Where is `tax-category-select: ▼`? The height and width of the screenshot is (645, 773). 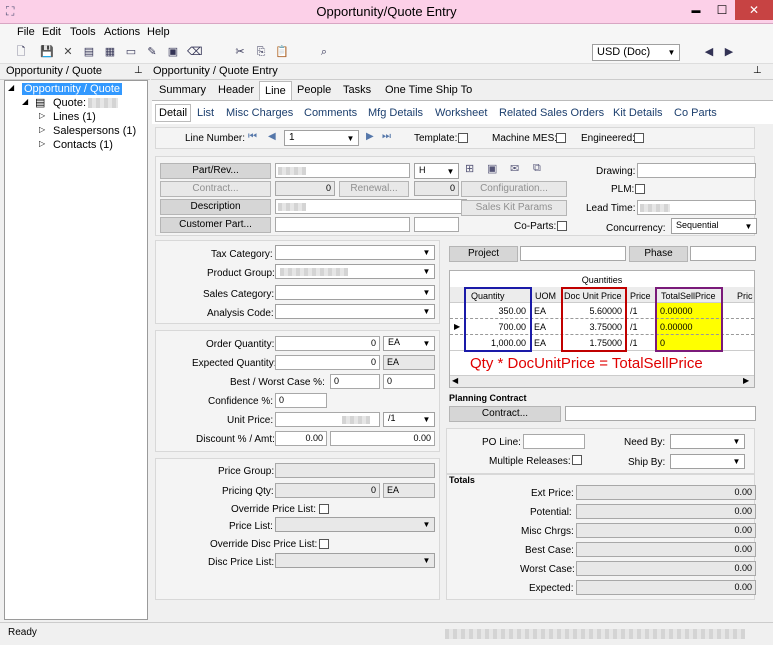 tax-category-select: ▼ is located at coordinates (355, 252).